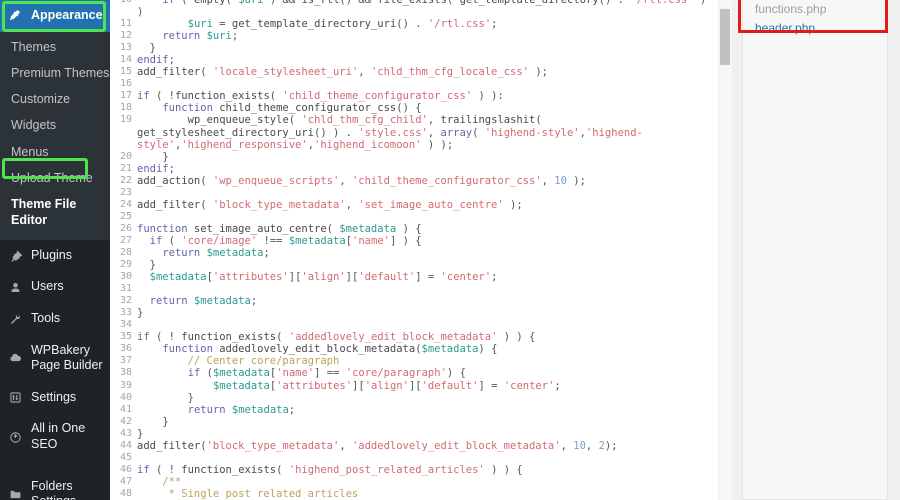 The image size is (900, 500). Describe the element at coordinates (125, 84) in the screenshot. I see `code-line-number: 16` at that location.